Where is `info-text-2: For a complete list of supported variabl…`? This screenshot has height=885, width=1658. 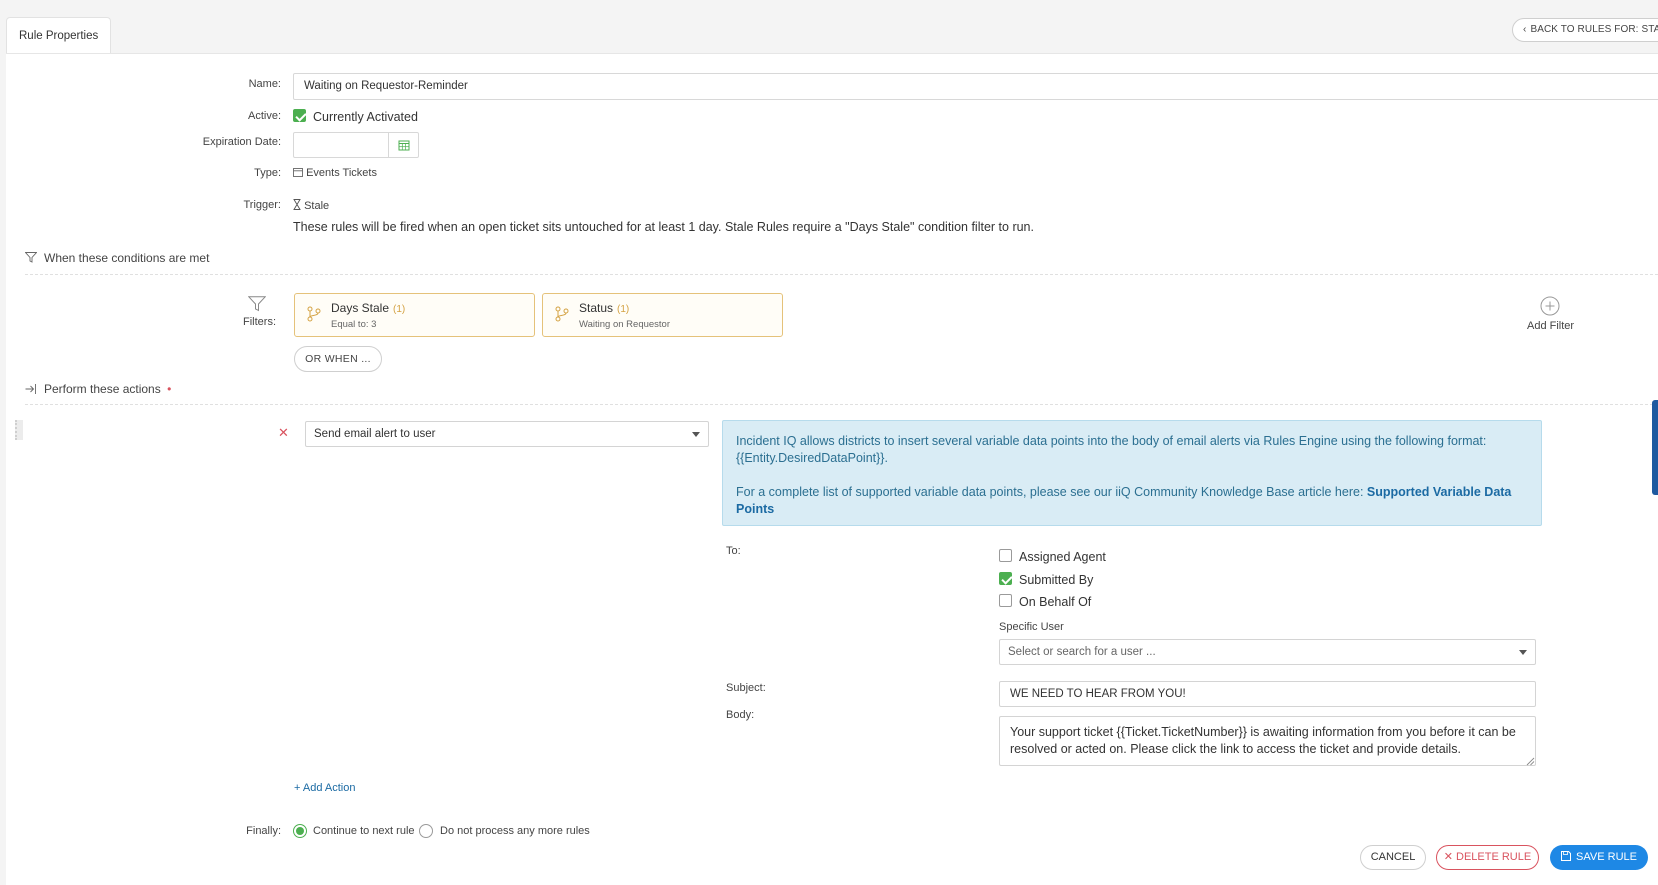
info-text-2: For a complete list of supported variabl… is located at coordinates (1132, 501).